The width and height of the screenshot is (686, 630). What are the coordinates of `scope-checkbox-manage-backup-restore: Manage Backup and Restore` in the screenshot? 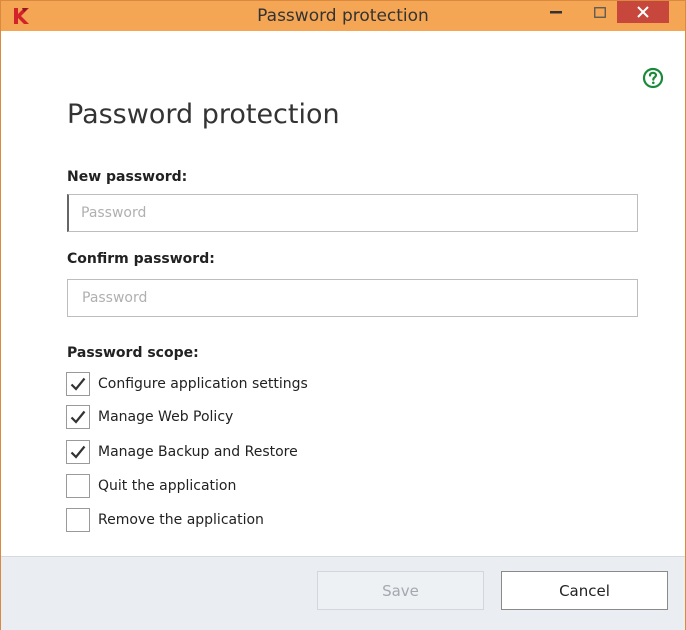 It's located at (182, 452).